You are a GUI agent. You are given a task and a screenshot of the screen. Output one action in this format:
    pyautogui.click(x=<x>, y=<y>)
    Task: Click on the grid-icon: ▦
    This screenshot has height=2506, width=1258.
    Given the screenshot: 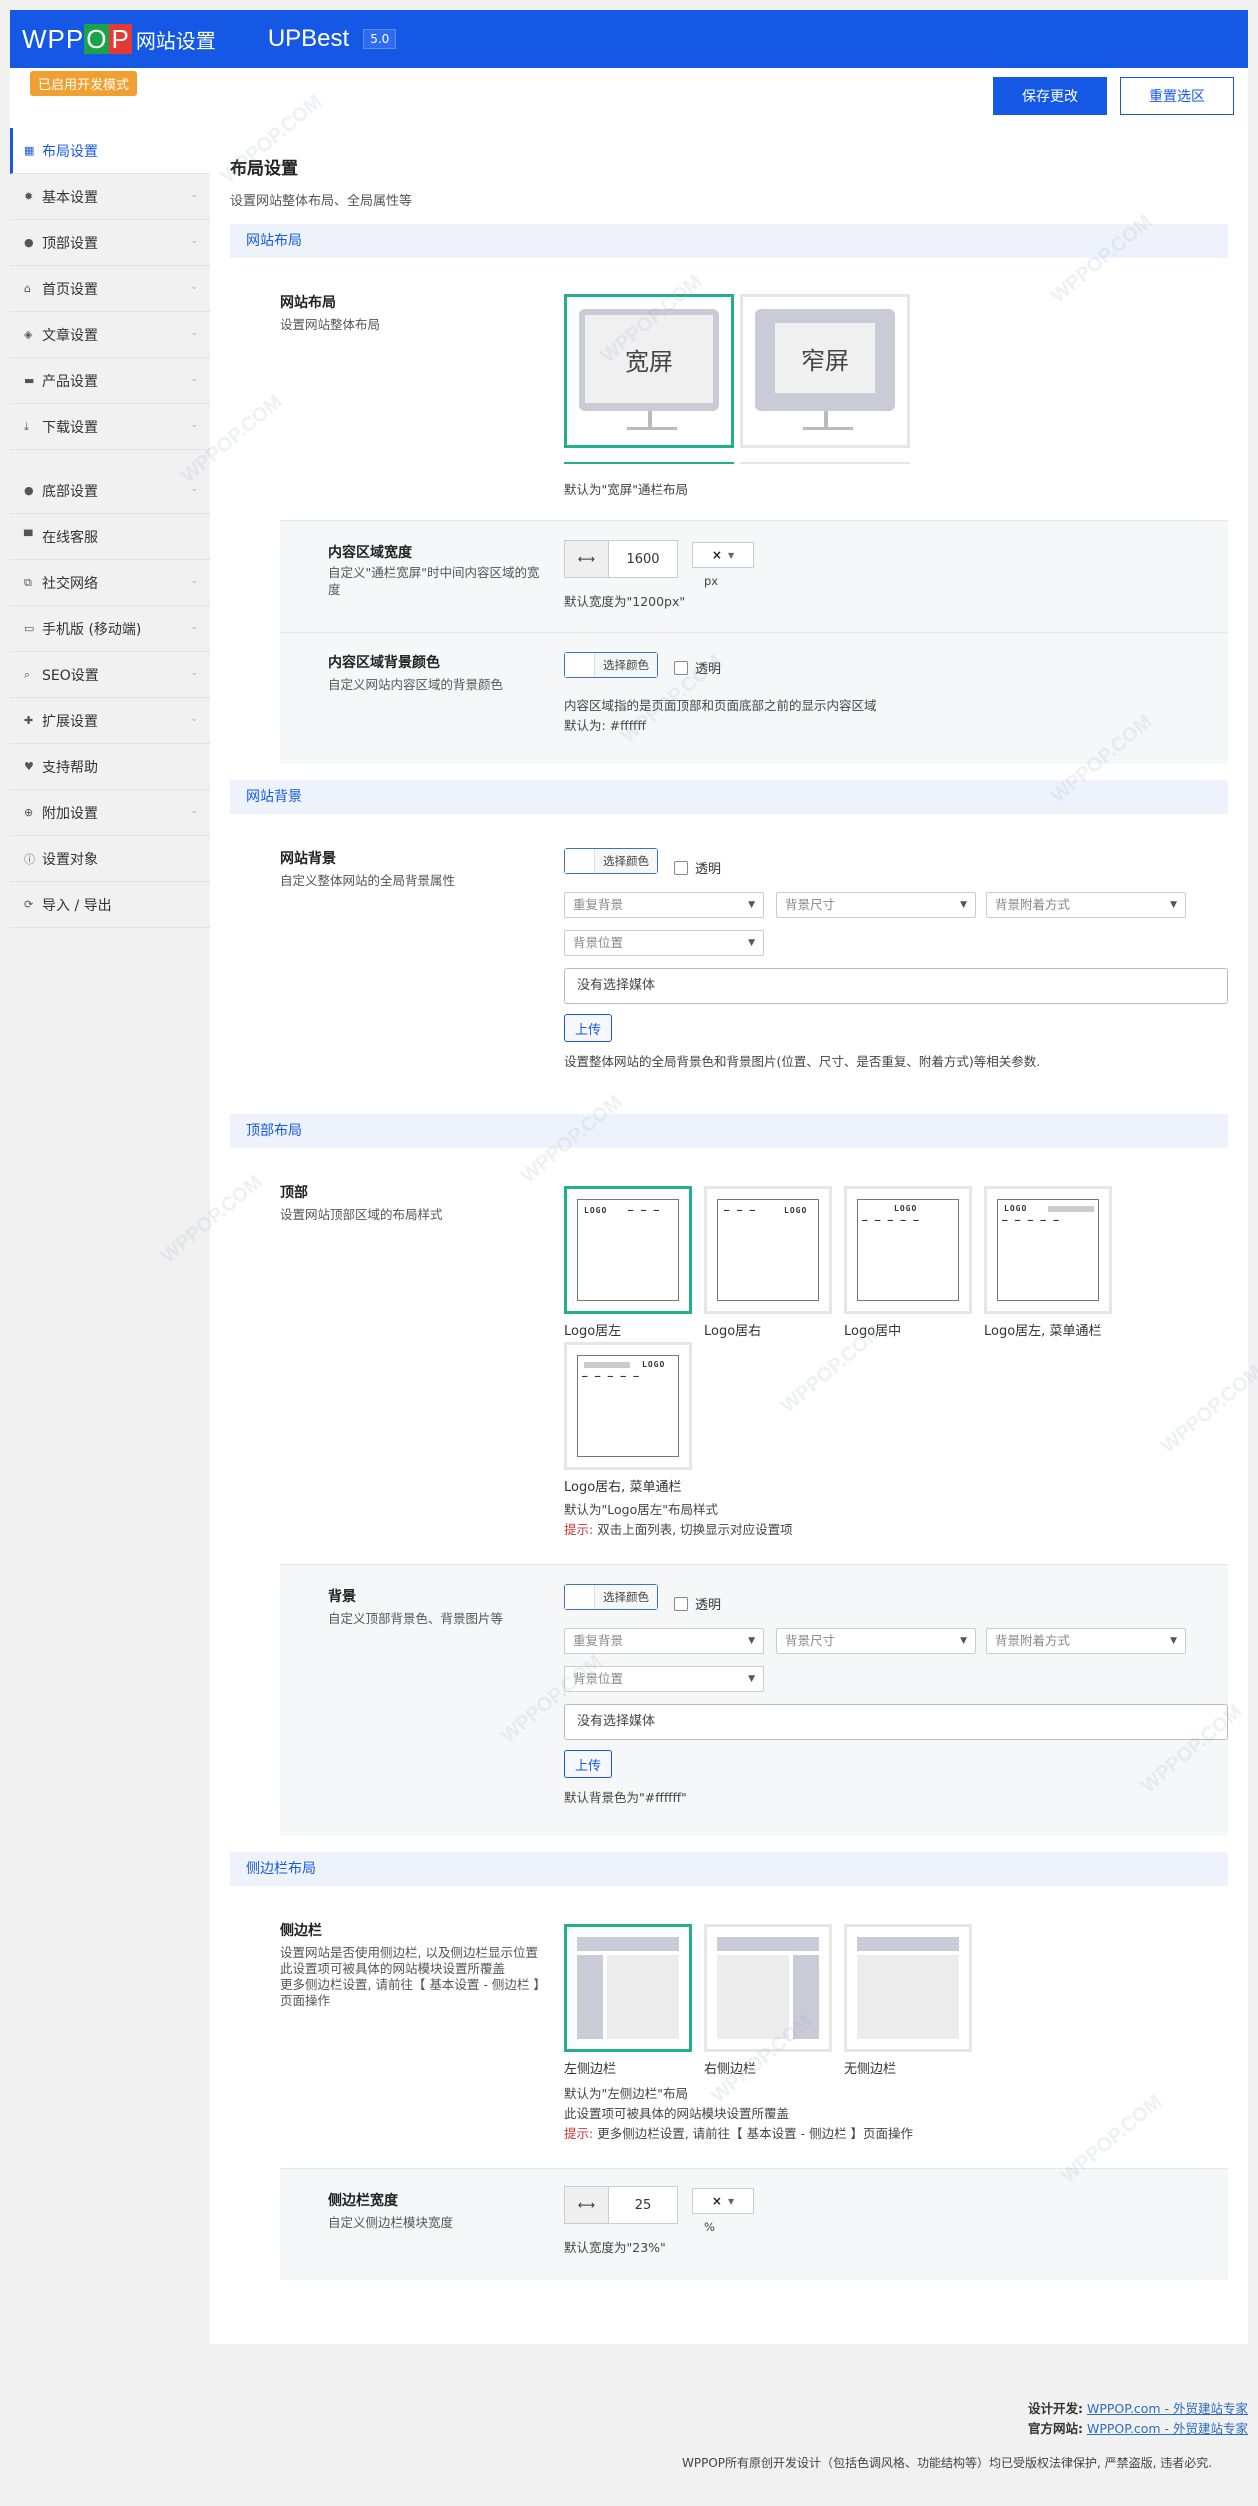 What is the action you would take?
    pyautogui.click(x=29, y=150)
    